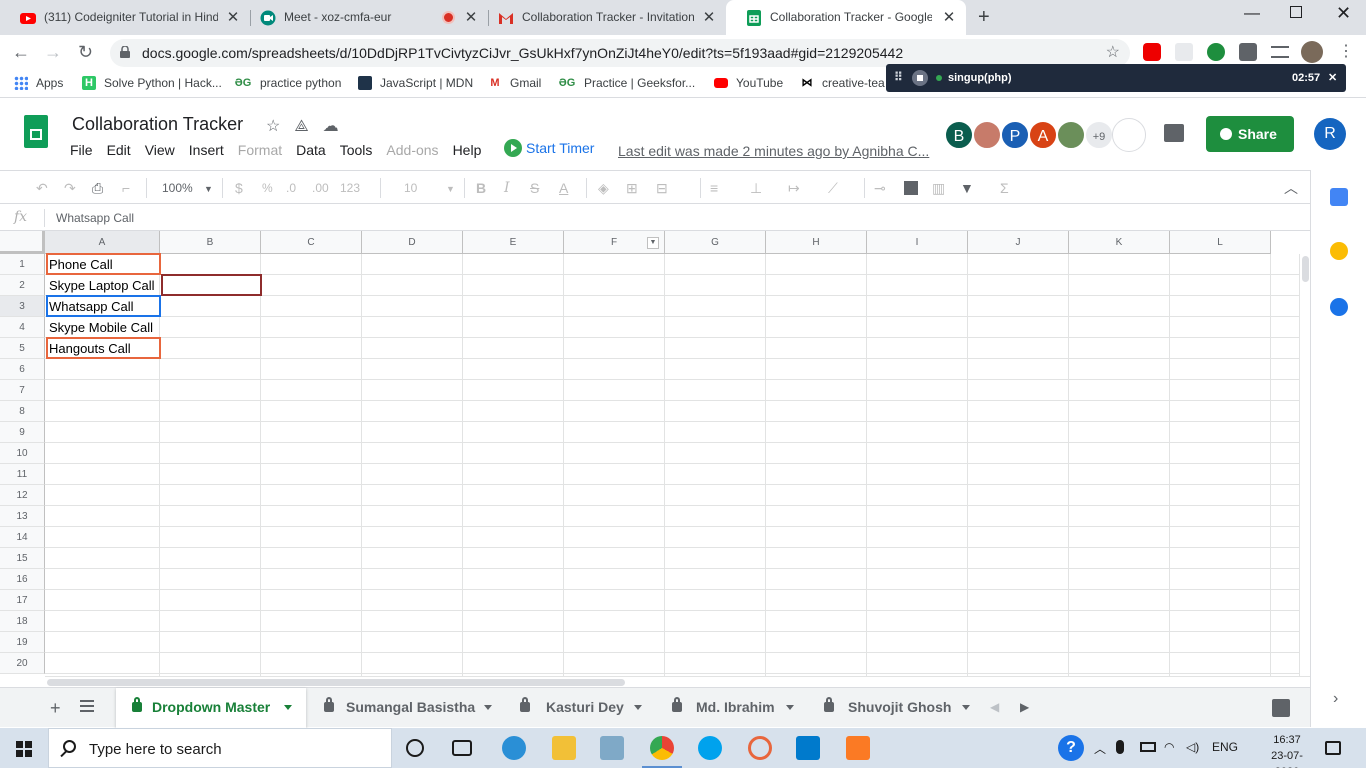  What do you see at coordinates (22, 537) in the screenshot?
I see `row-header-14: 14` at bounding box center [22, 537].